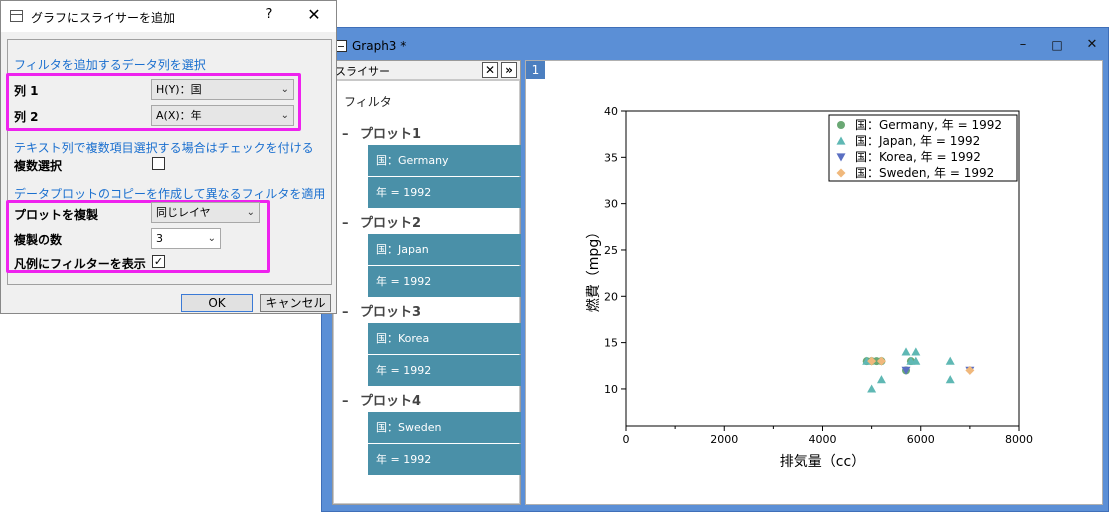 The width and height of the screenshot is (1109, 512). What do you see at coordinates (1092, 45) in the screenshot?
I see `close-graph-button: ✕` at bounding box center [1092, 45].